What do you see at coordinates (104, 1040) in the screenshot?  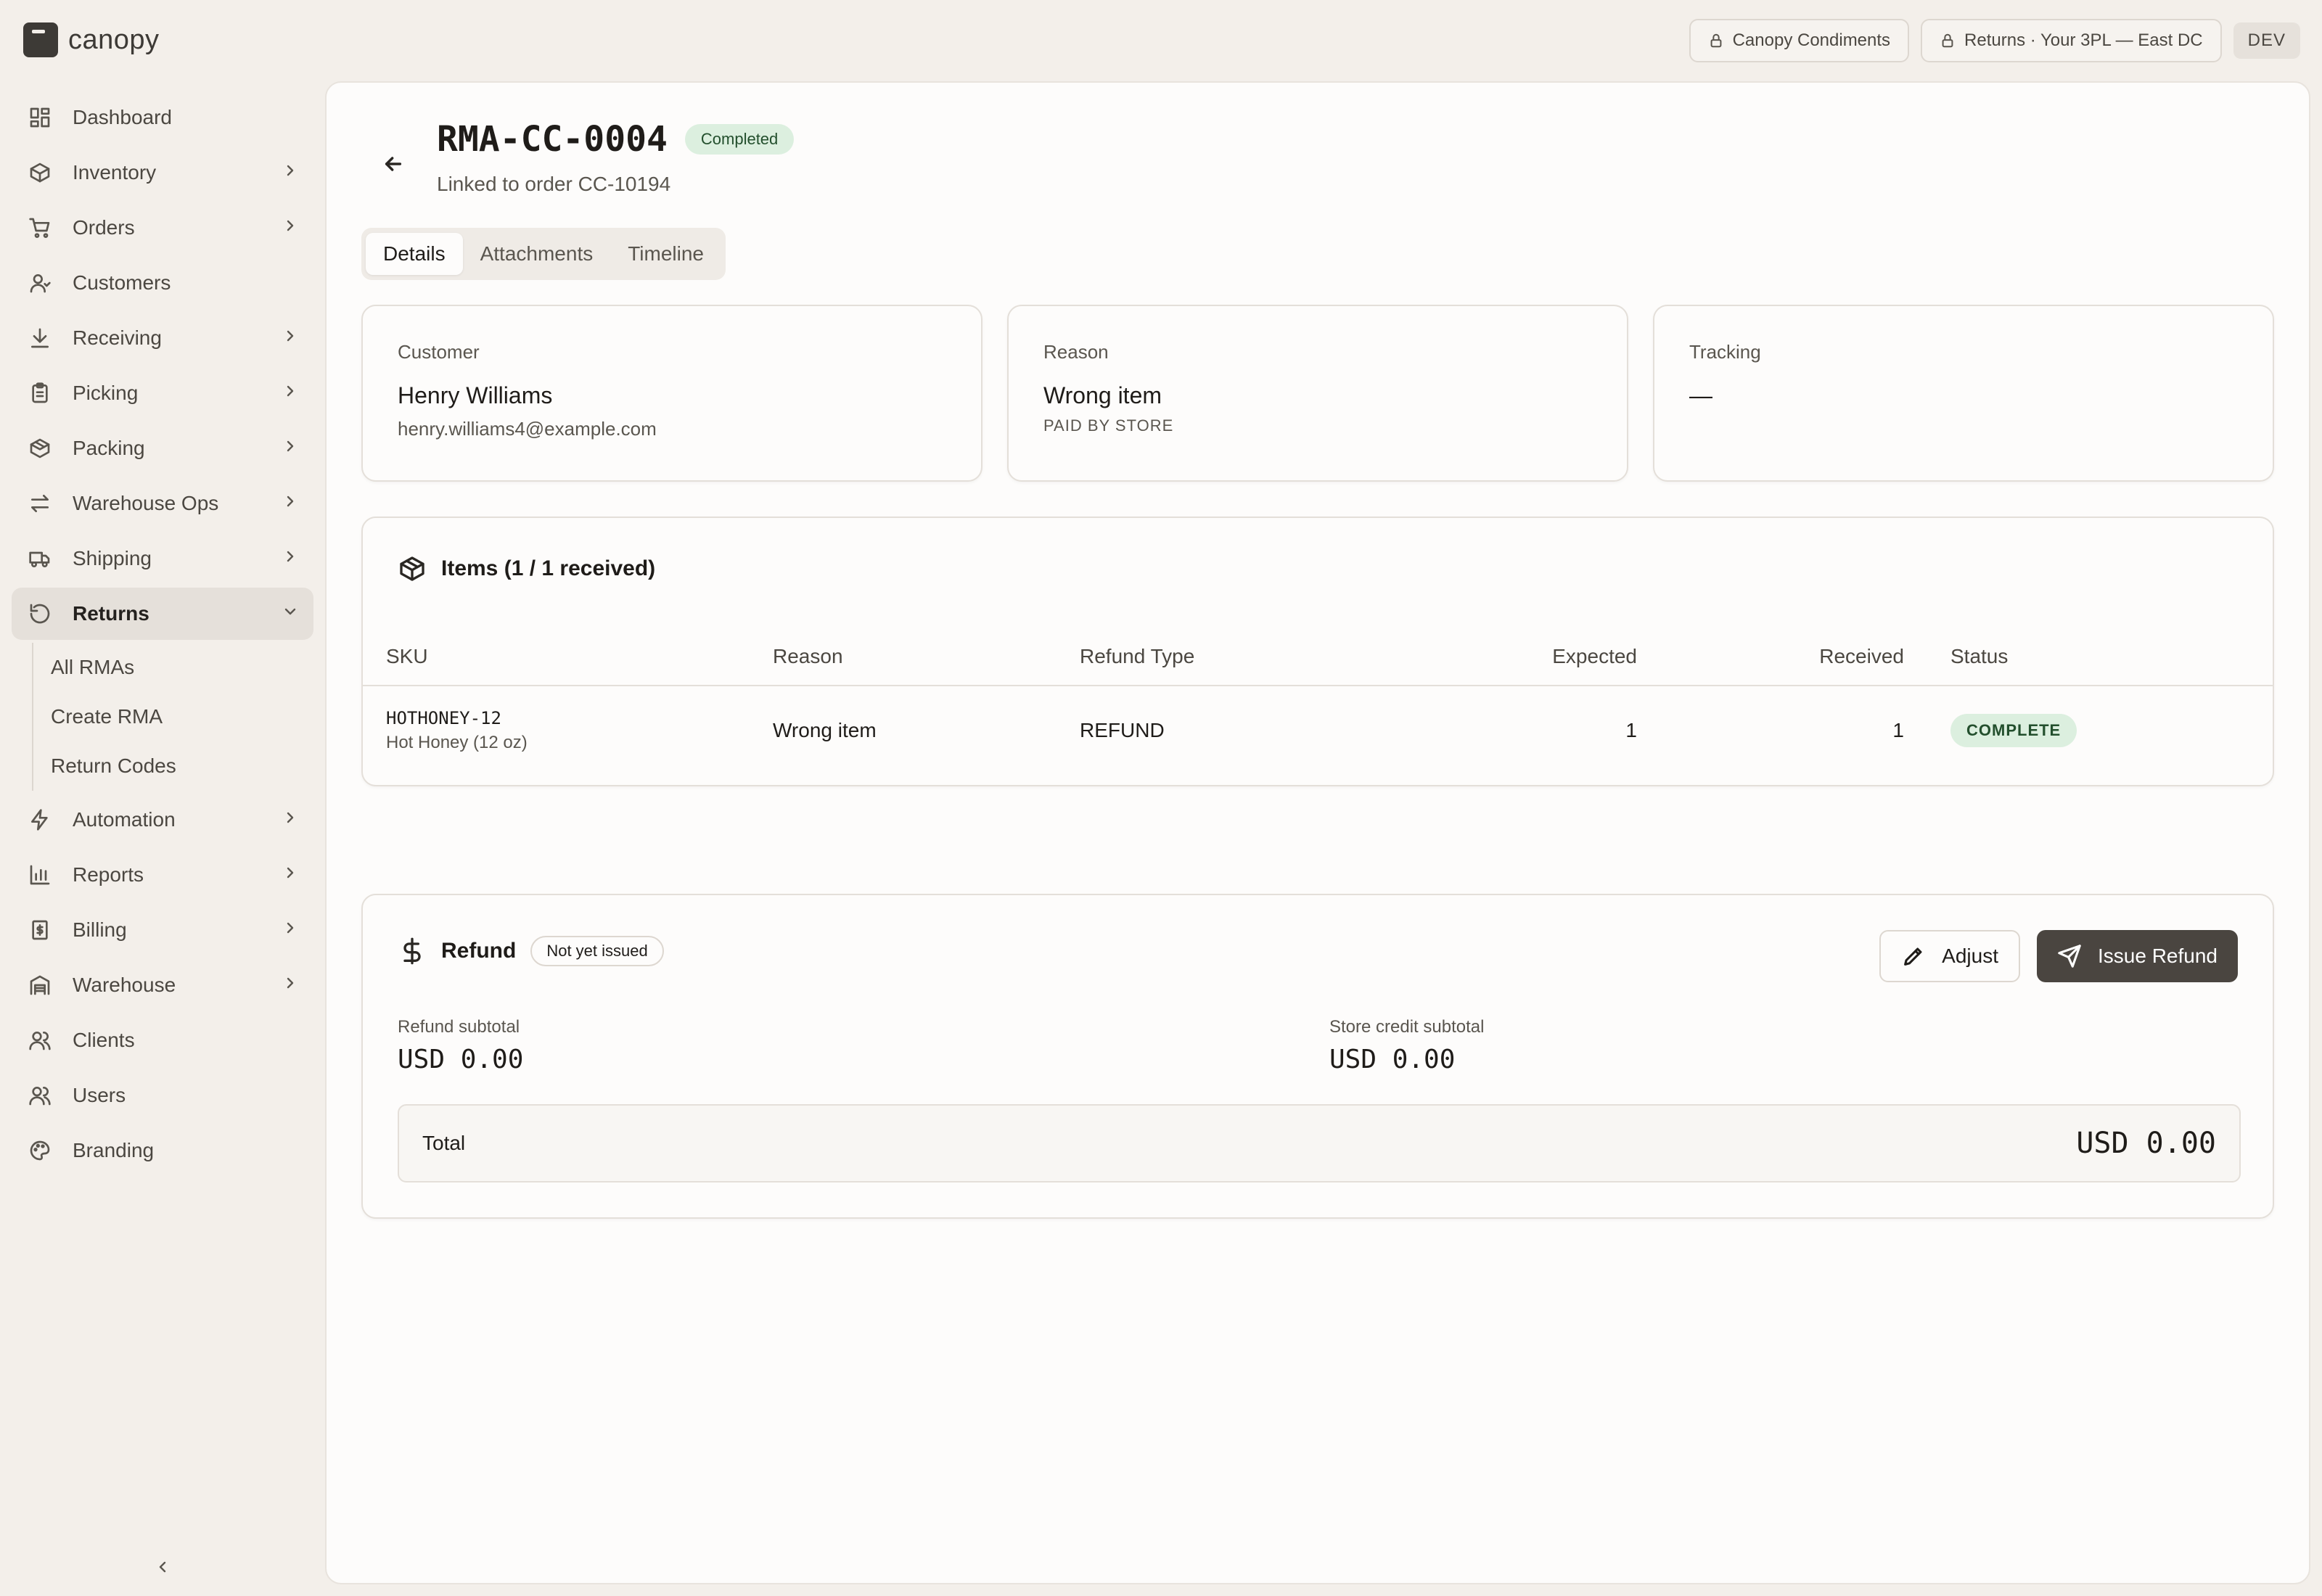 I see `sidebar-item-label: Clients` at bounding box center [104, 1040].